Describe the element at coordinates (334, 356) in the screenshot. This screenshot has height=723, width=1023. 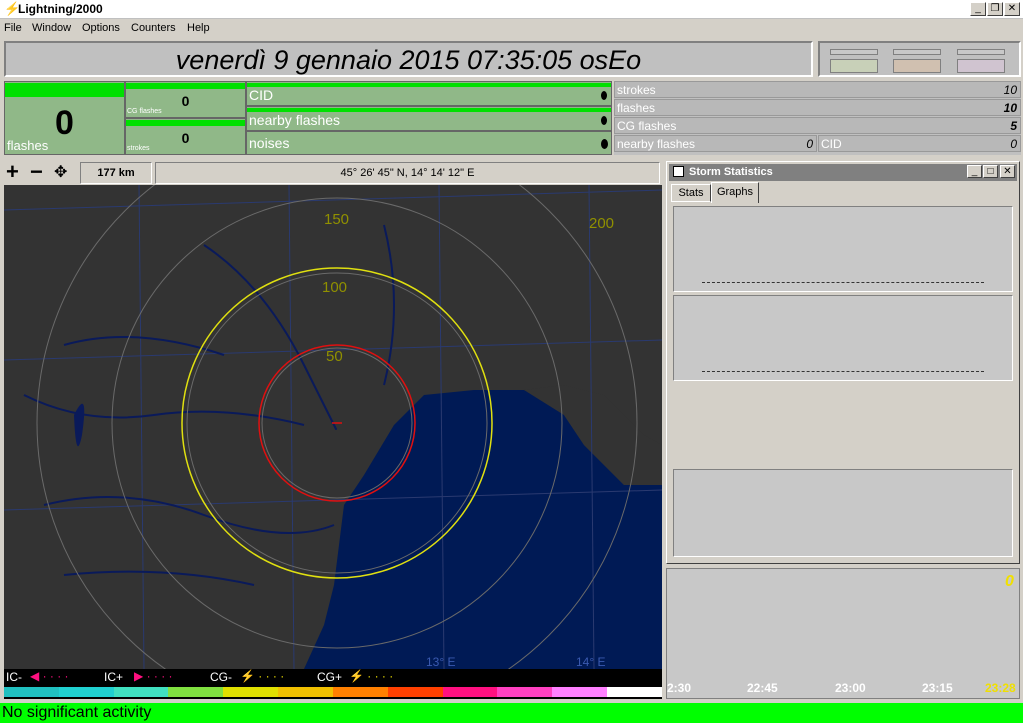
I see `ring-label-50: 50` at that location.